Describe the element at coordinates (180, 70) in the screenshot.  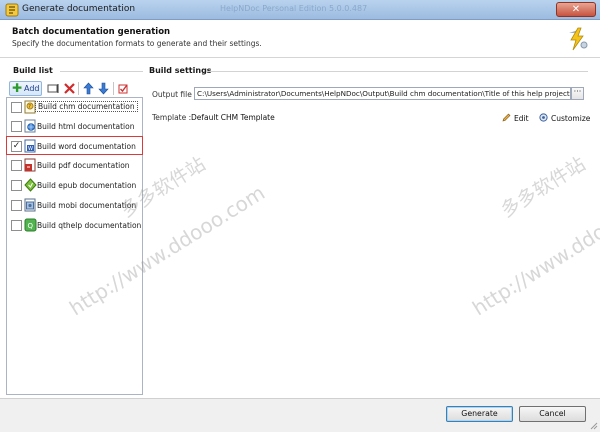
I see `build-settings-heading: Build settings` at that location.